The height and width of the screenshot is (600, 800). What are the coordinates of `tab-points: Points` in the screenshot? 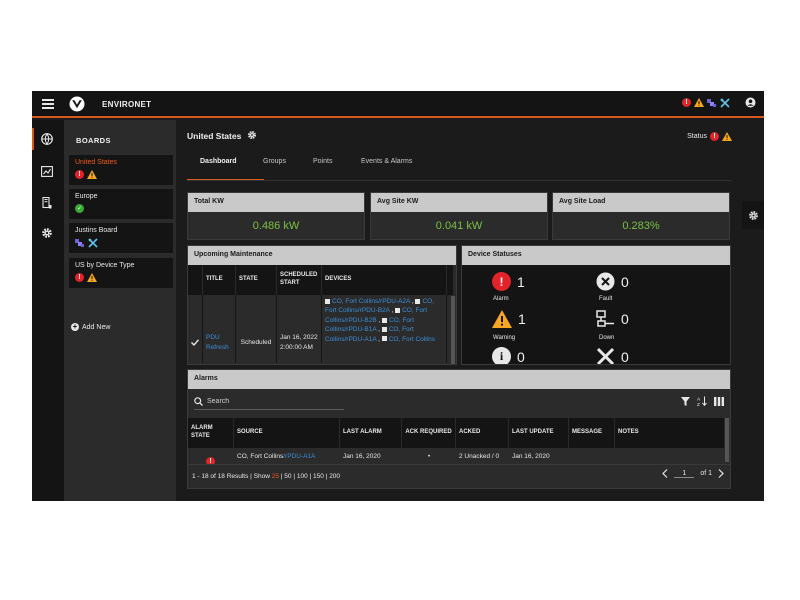 It's located at (322, 161).